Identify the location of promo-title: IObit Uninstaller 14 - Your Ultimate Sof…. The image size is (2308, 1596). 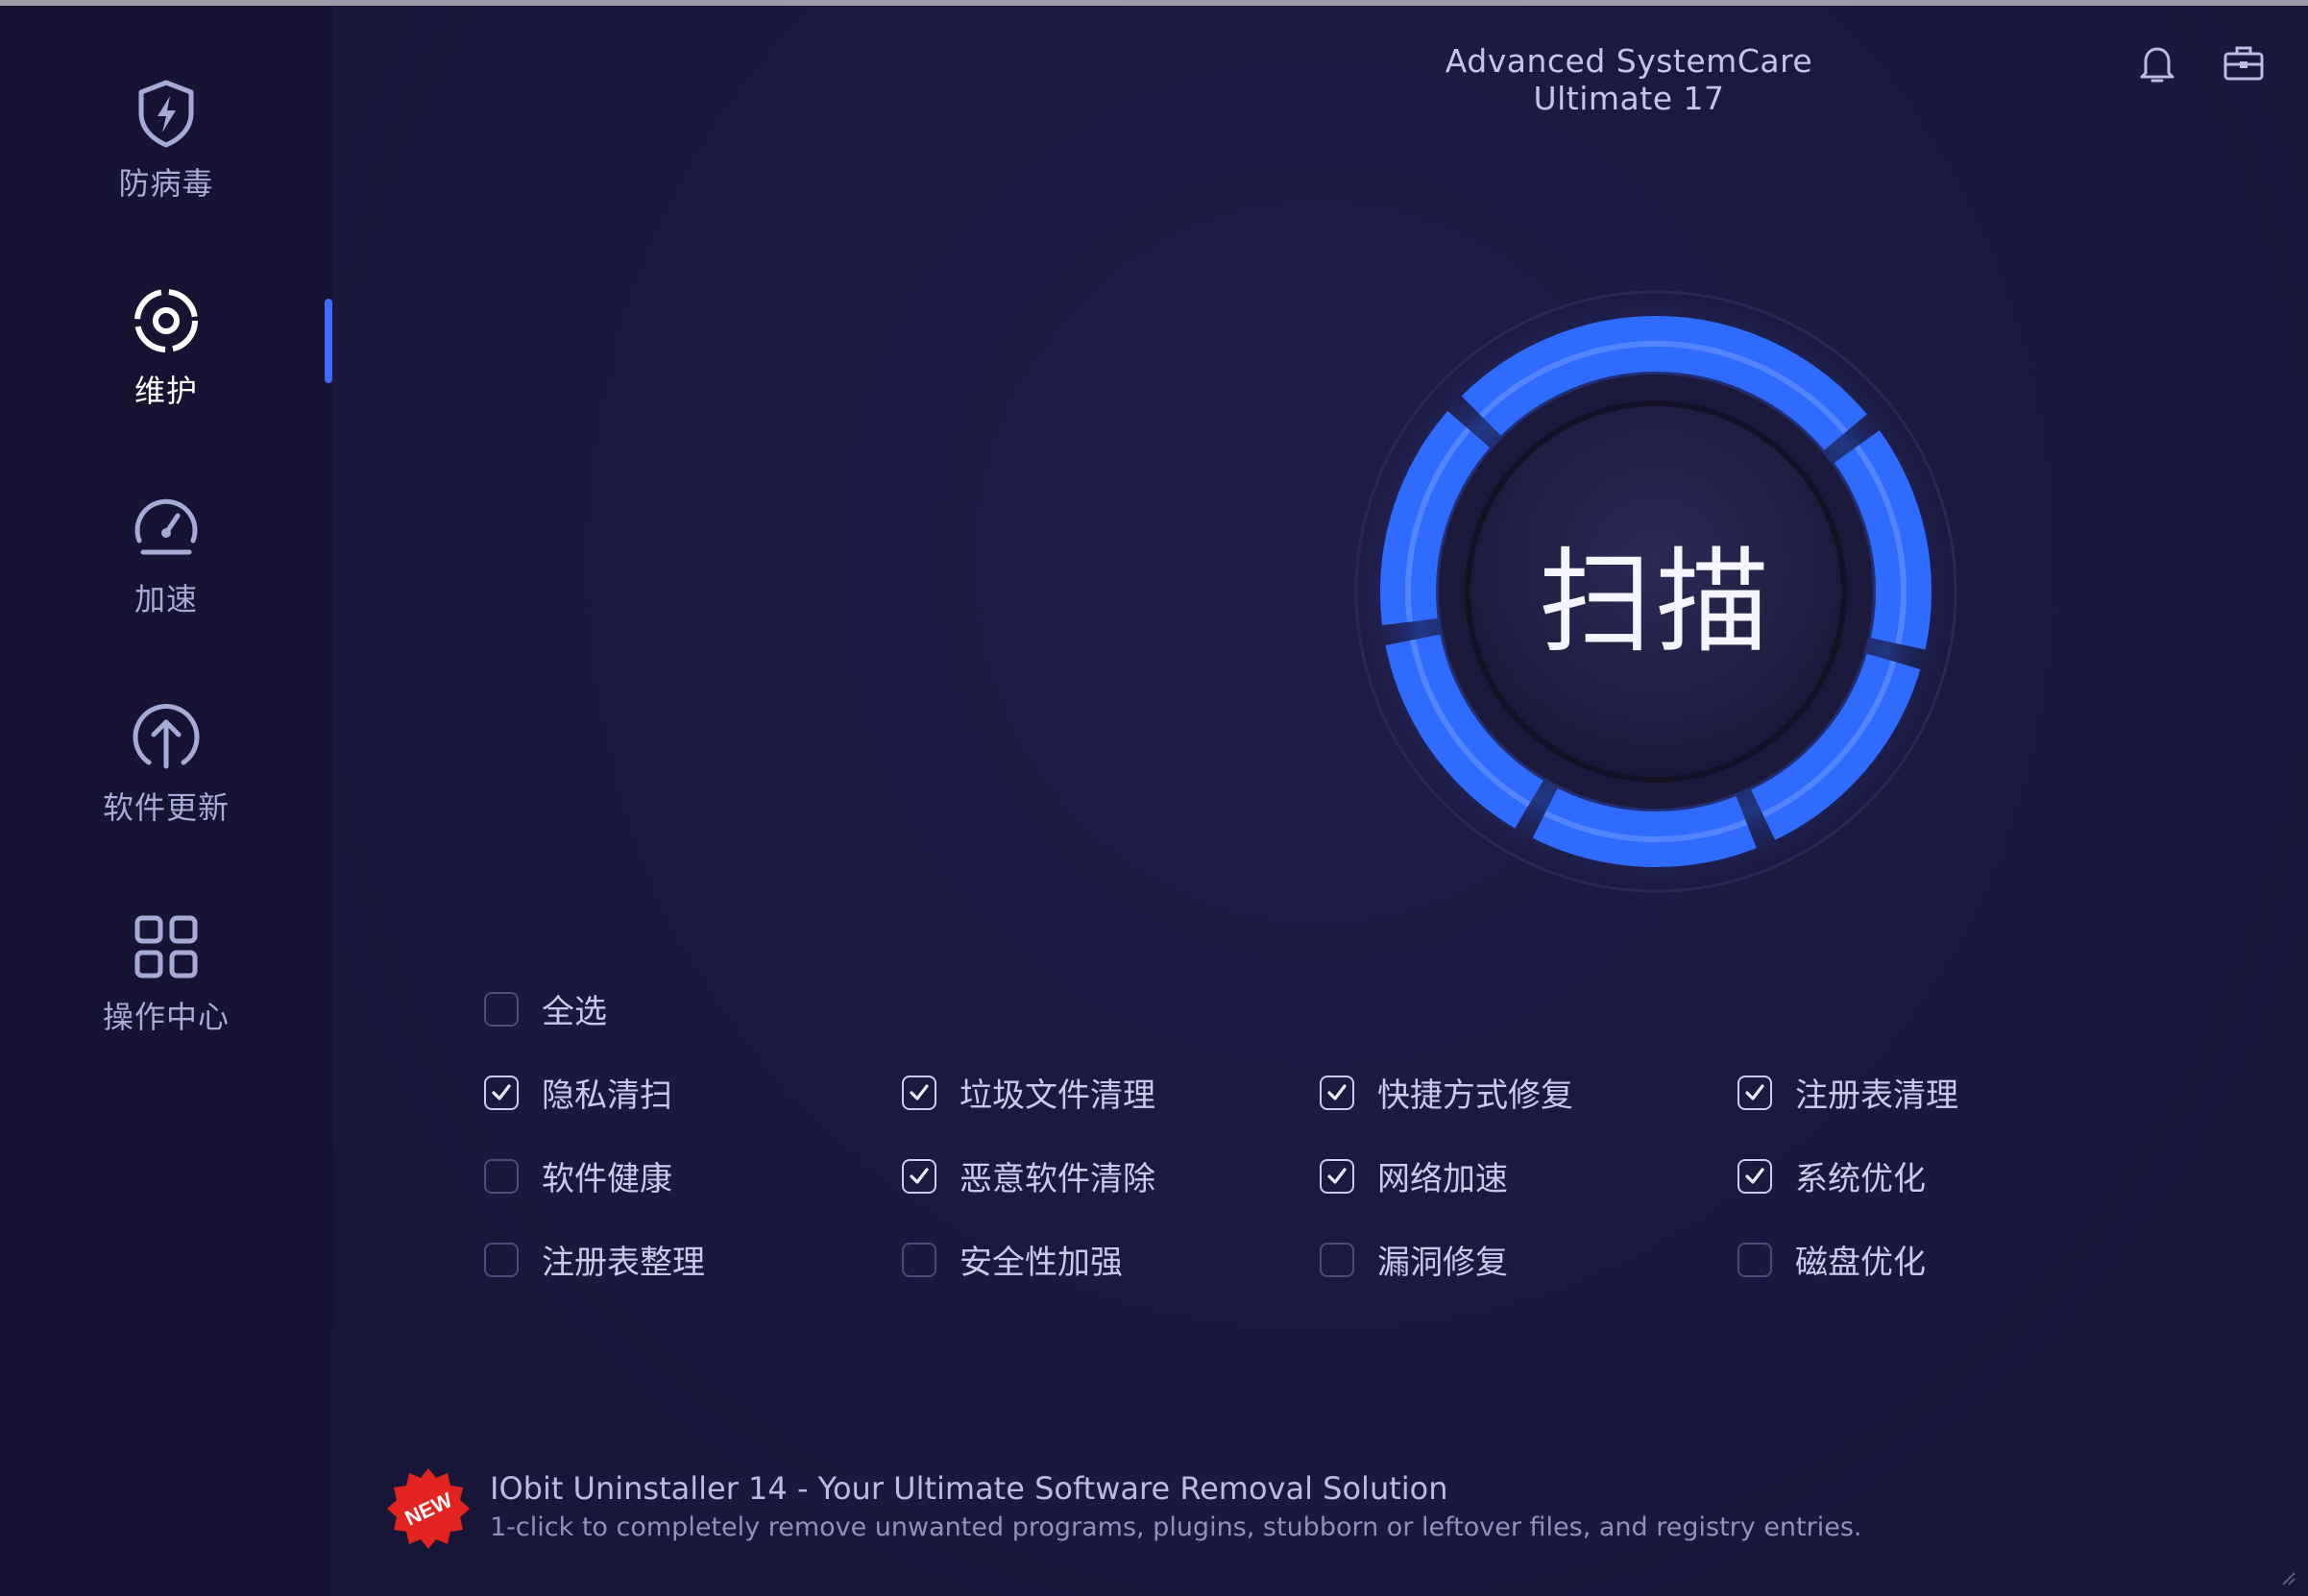
(1176, 1488).